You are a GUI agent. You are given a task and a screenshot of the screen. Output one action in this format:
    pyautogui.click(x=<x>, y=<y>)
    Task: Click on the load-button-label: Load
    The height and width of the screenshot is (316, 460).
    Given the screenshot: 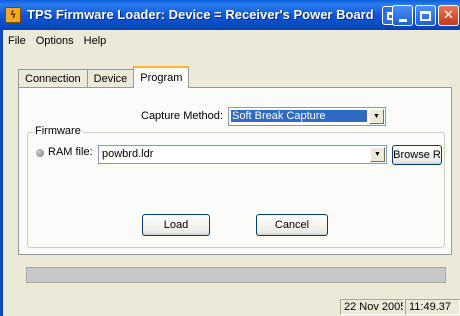 What is the action you would take?
    pyautogui.click(x=176, y=225)
    